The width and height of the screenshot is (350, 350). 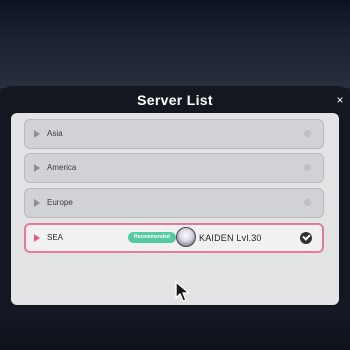 I want to click on server-row-america: America, so click(x=174, y=168).